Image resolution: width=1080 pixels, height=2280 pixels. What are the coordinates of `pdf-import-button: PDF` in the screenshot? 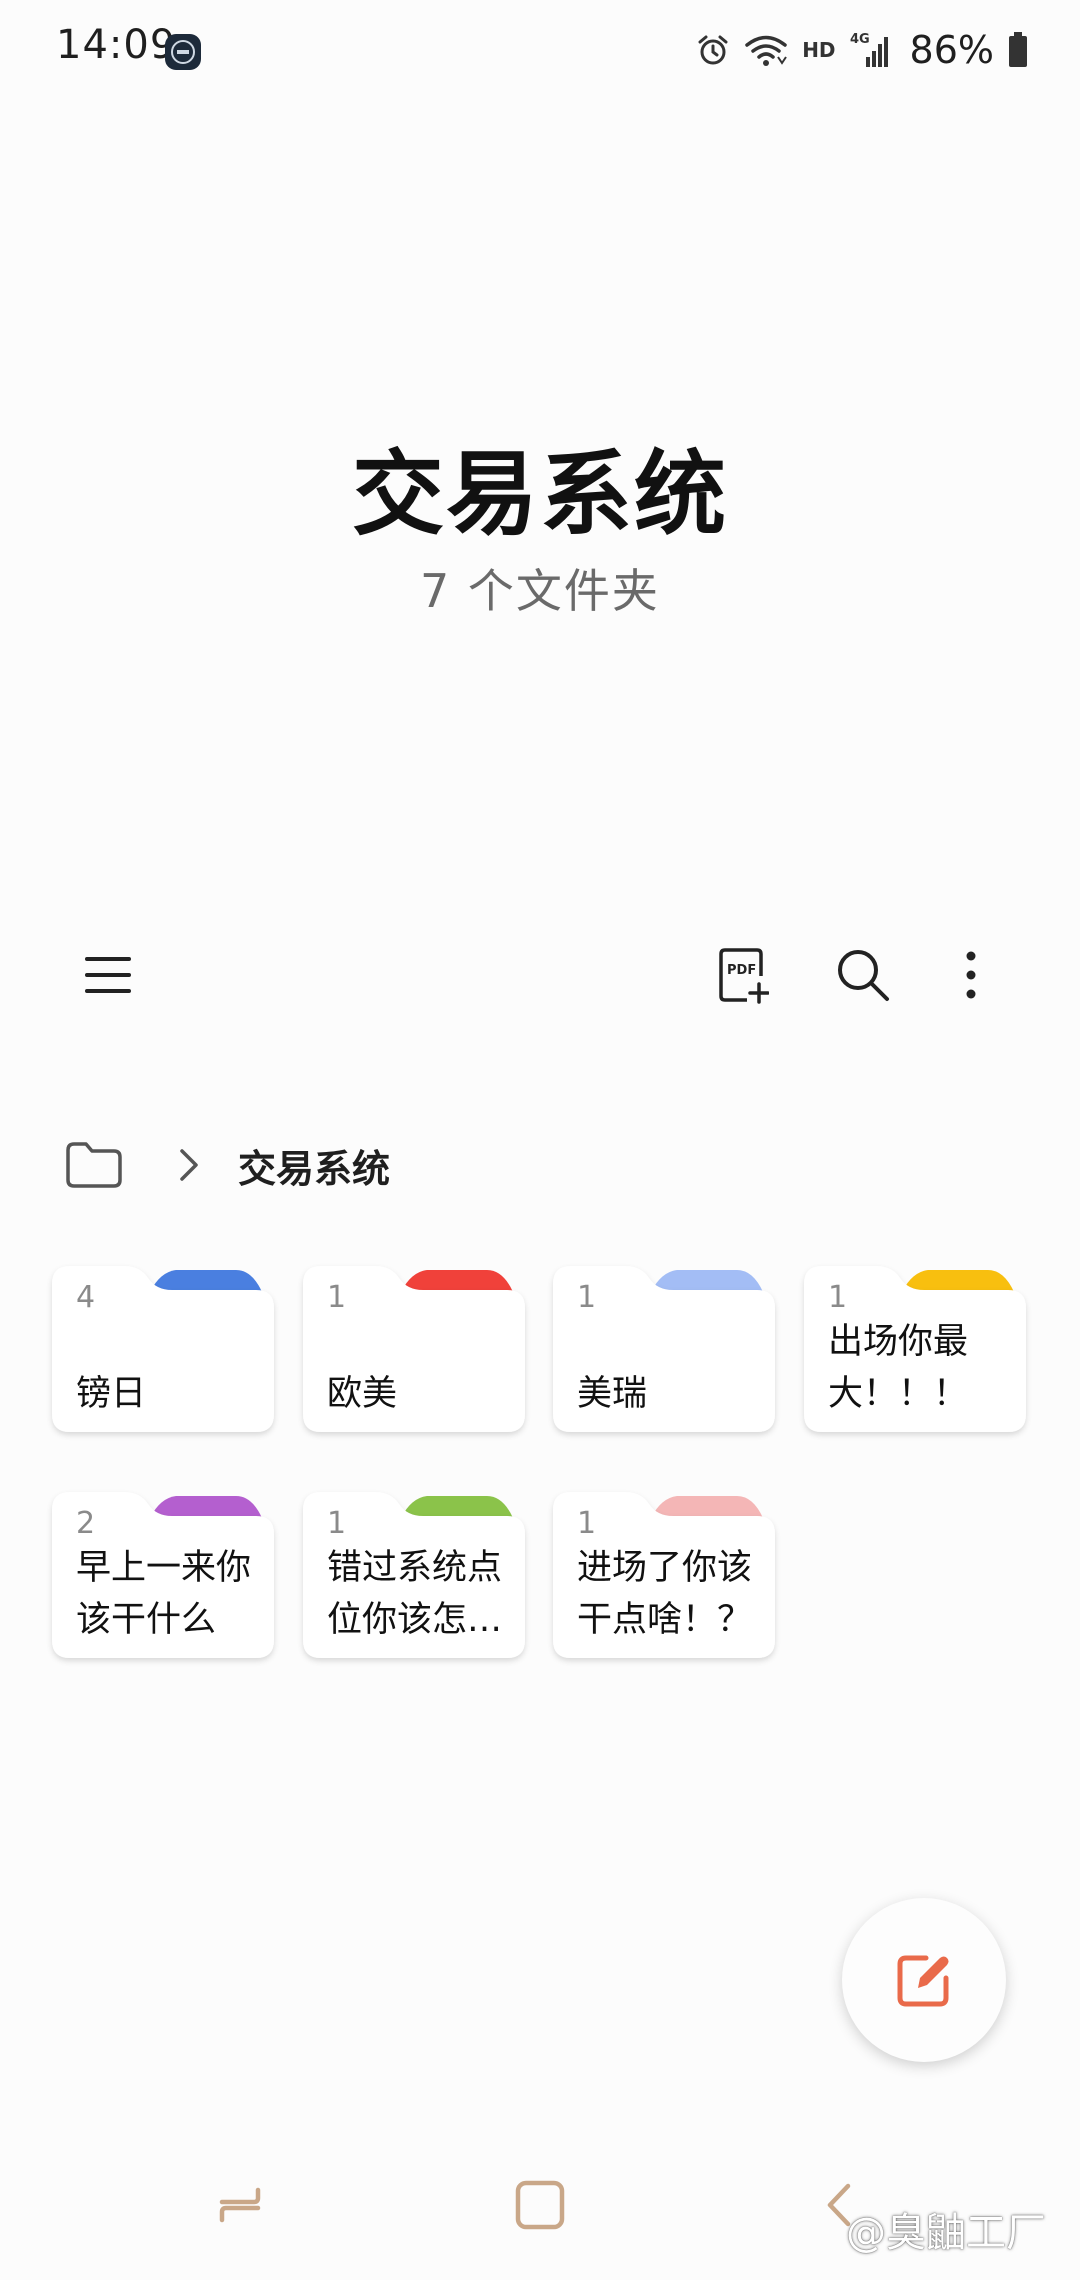 It's located at (743, 975).